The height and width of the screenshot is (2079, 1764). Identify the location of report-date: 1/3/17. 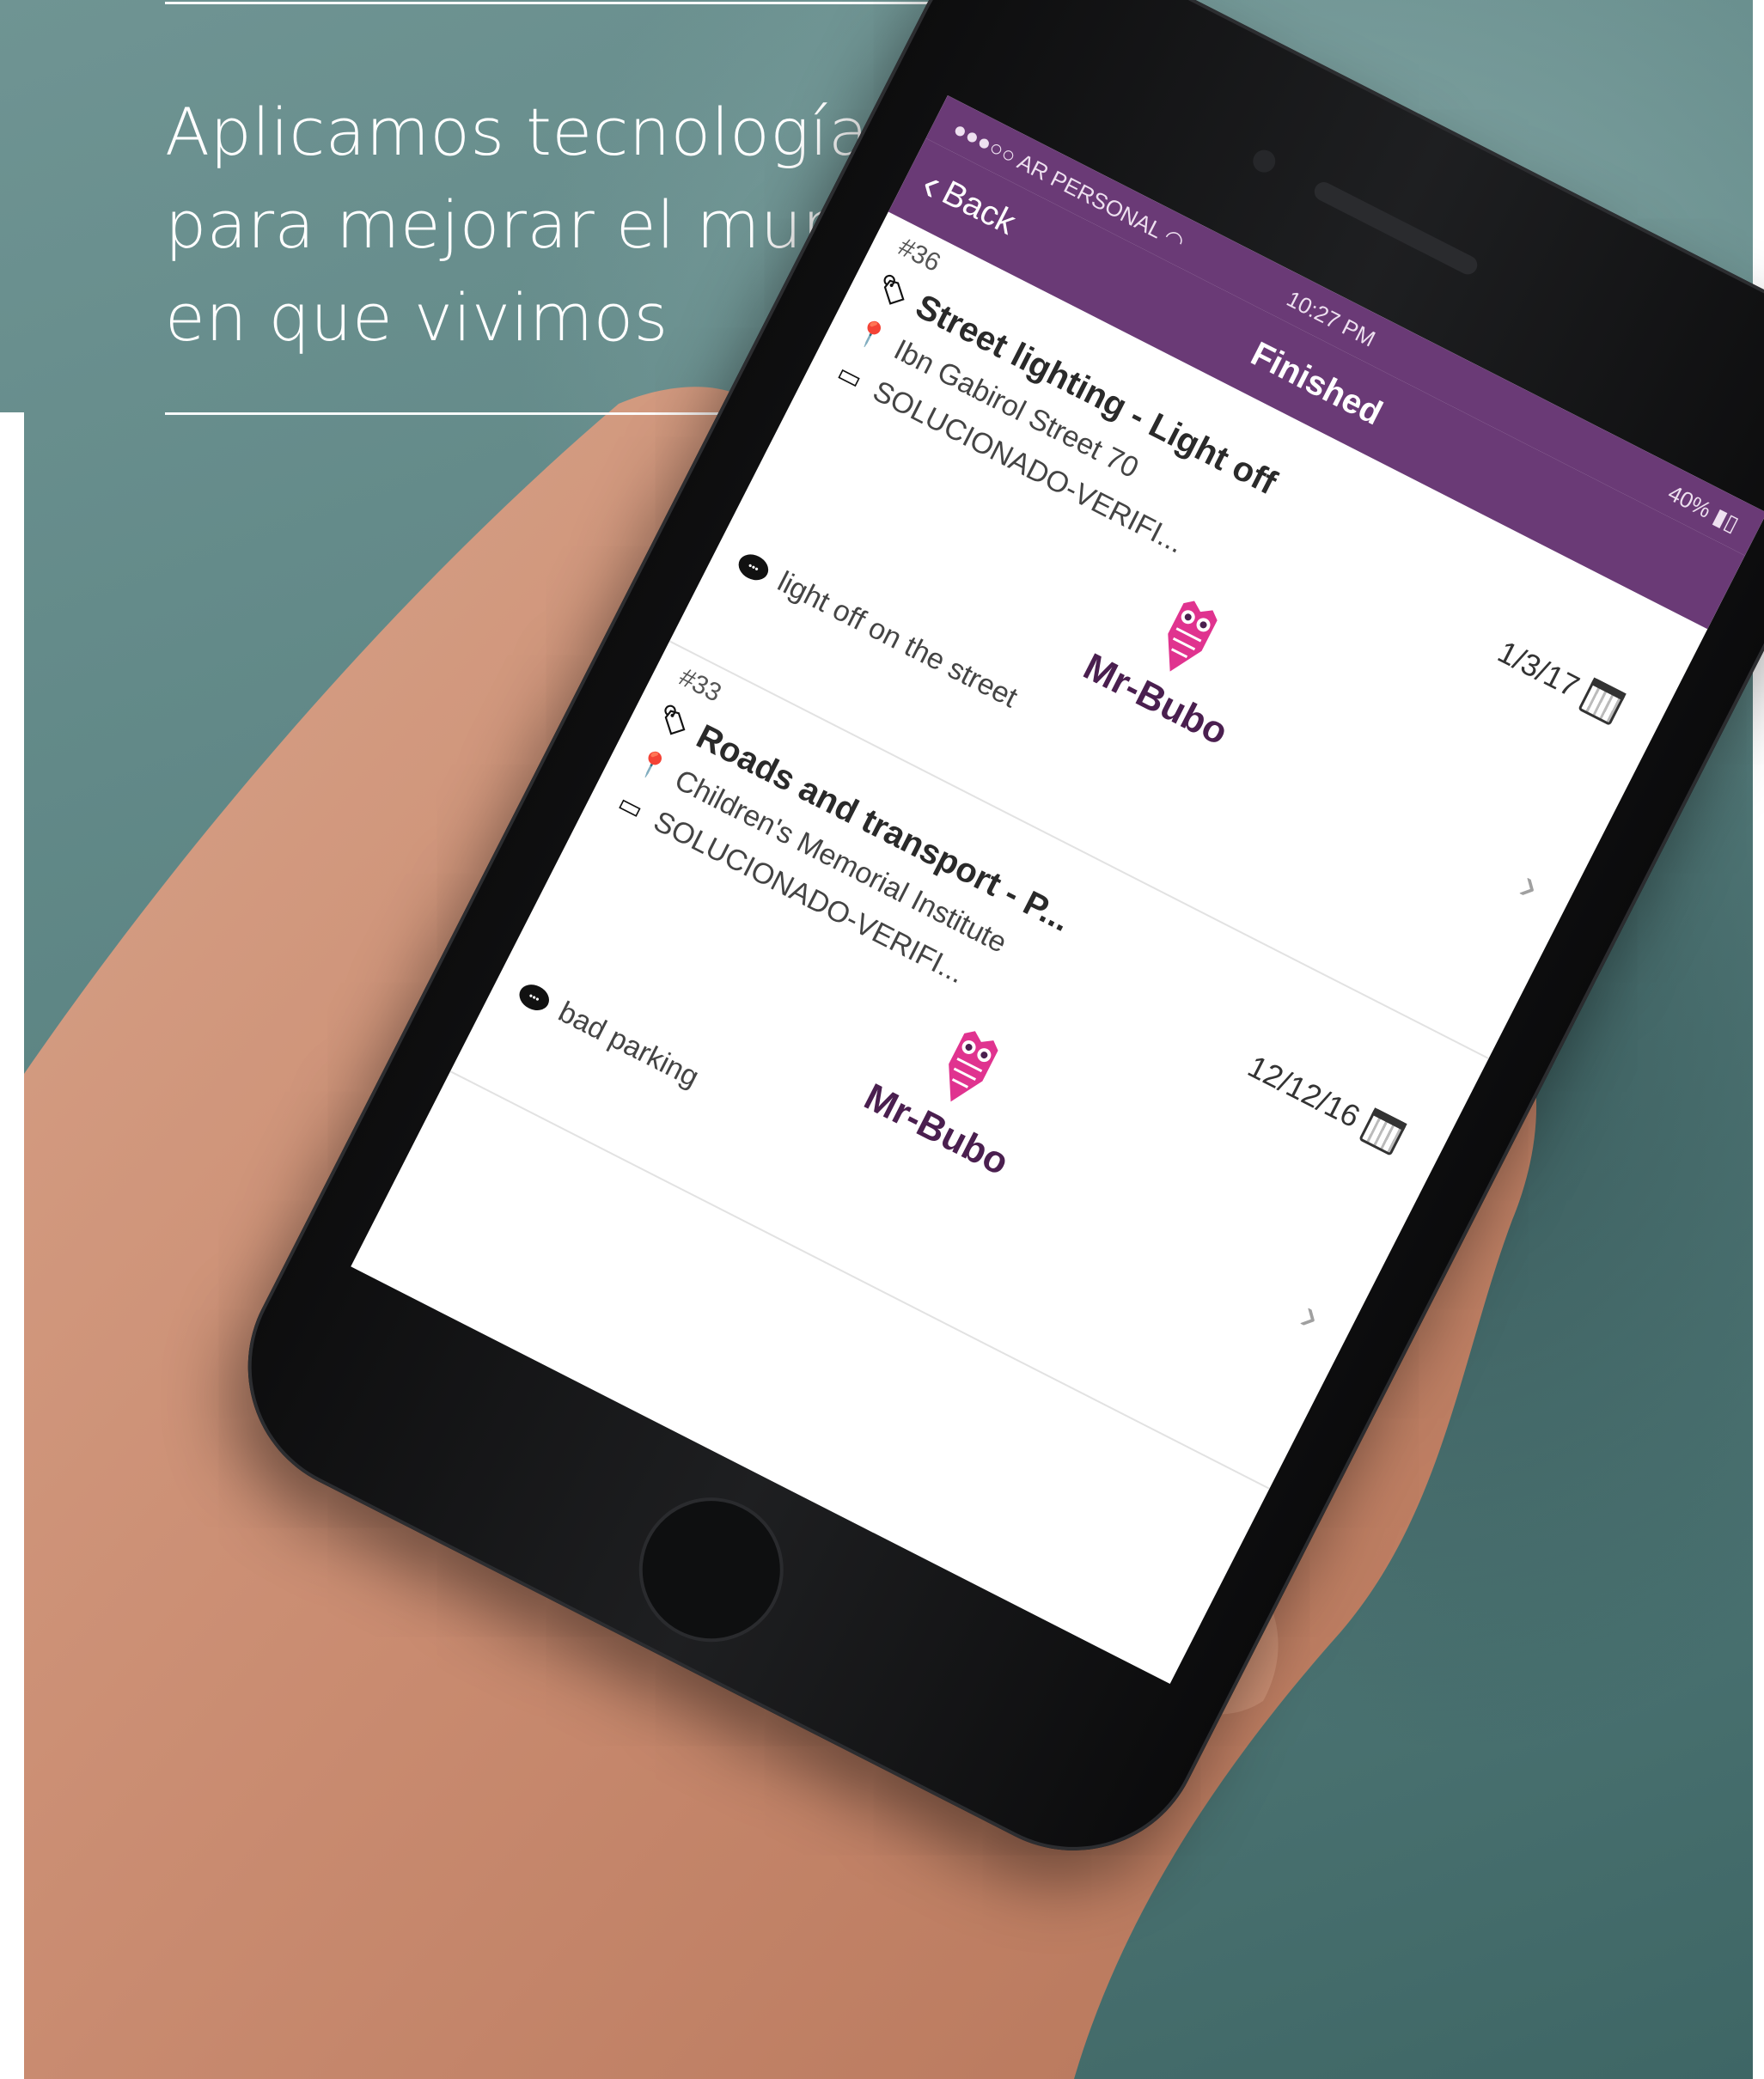
(1560, 679).